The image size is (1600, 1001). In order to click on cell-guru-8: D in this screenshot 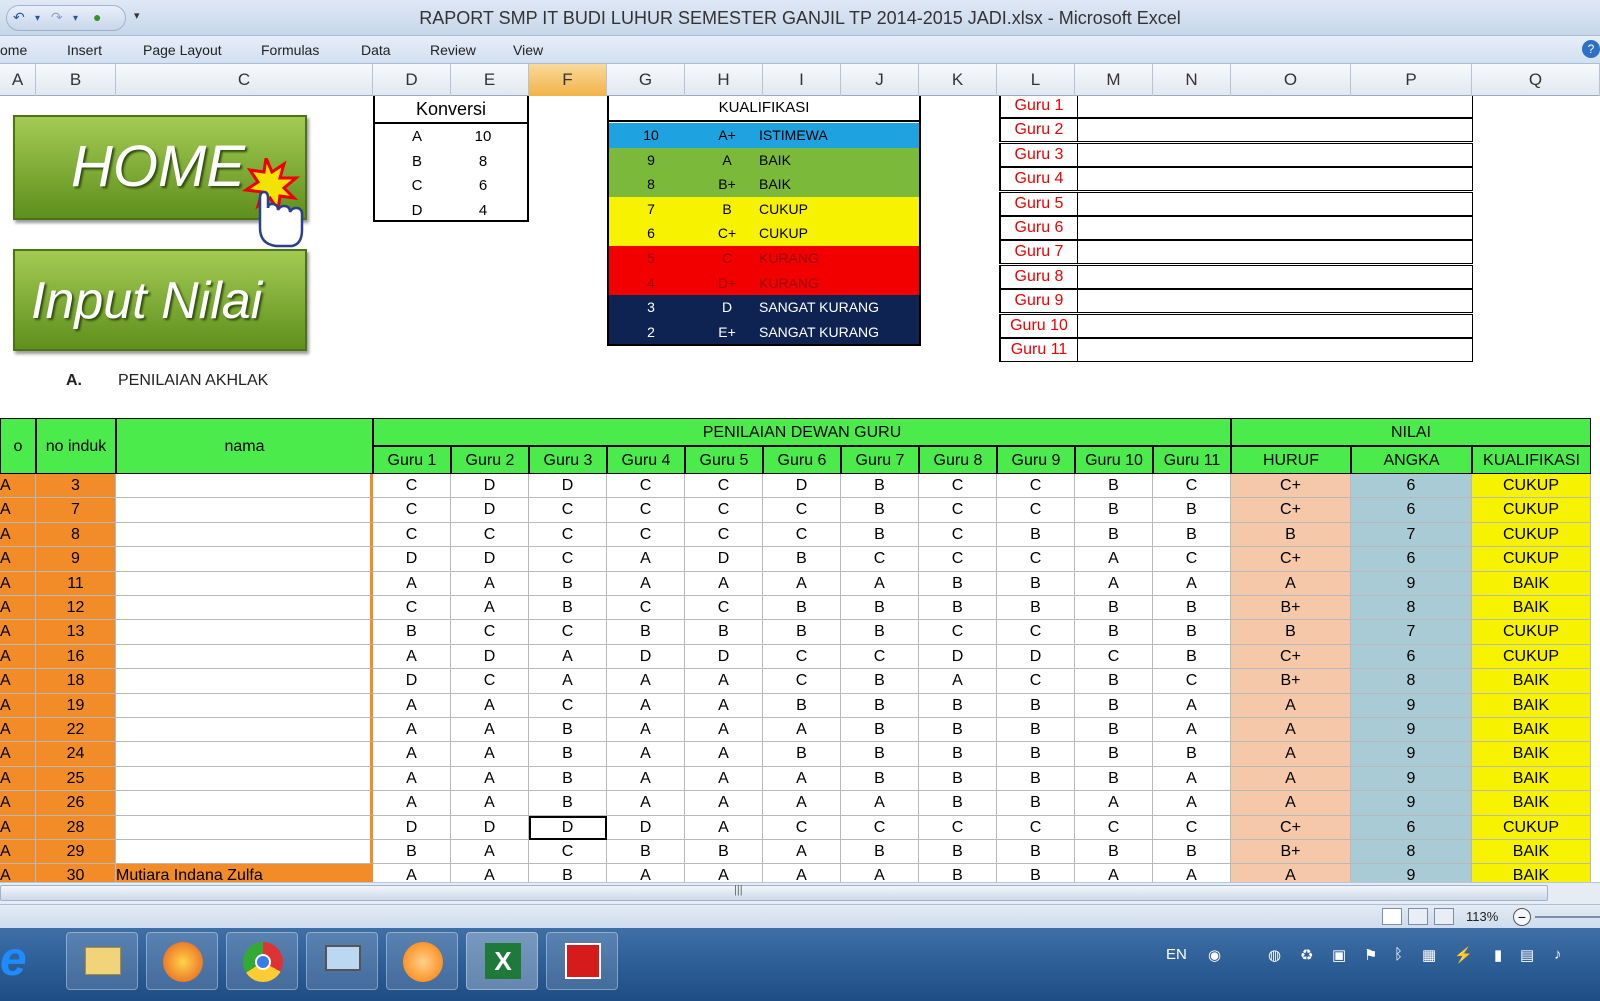, I will do `click(958, 657)`.